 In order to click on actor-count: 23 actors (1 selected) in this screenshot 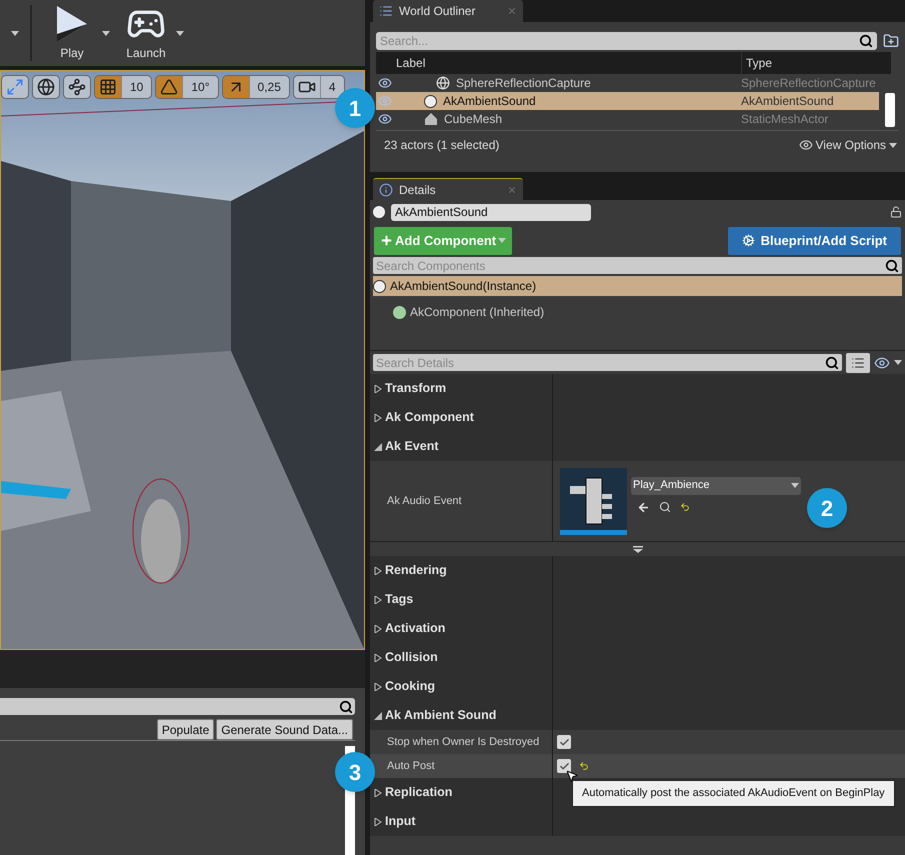, I will do `click(442, 145)`.